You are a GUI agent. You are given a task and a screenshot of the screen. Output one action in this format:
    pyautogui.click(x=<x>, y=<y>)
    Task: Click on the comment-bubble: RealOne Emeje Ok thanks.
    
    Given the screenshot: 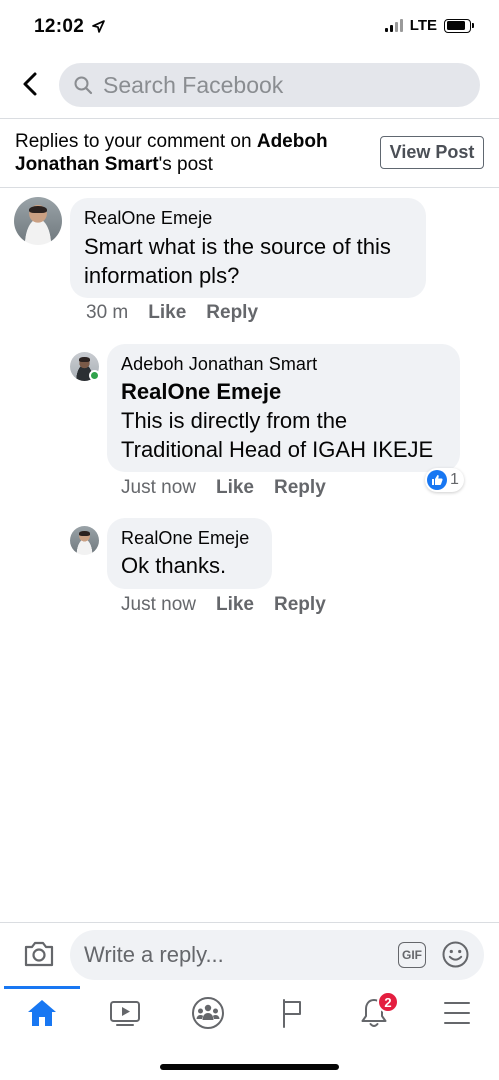 What is the action you would take?
    pyautogui.click(x=189, y=553)
    